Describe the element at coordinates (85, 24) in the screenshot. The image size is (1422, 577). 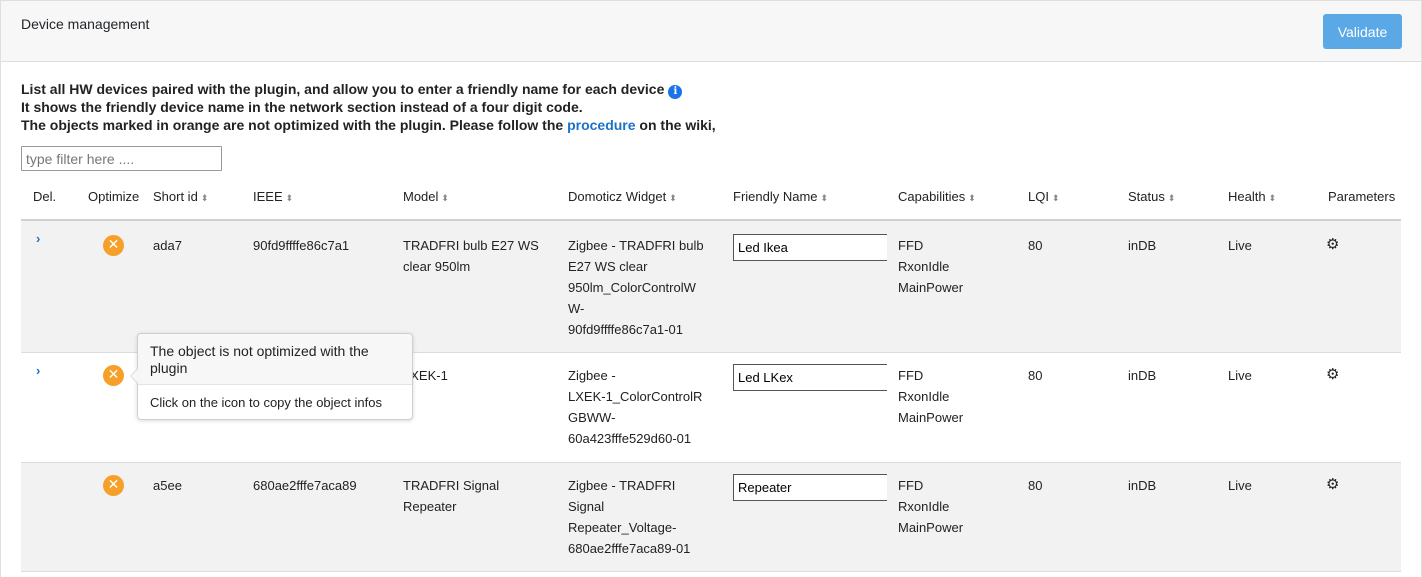
I see `page-title: Device management` at that location.